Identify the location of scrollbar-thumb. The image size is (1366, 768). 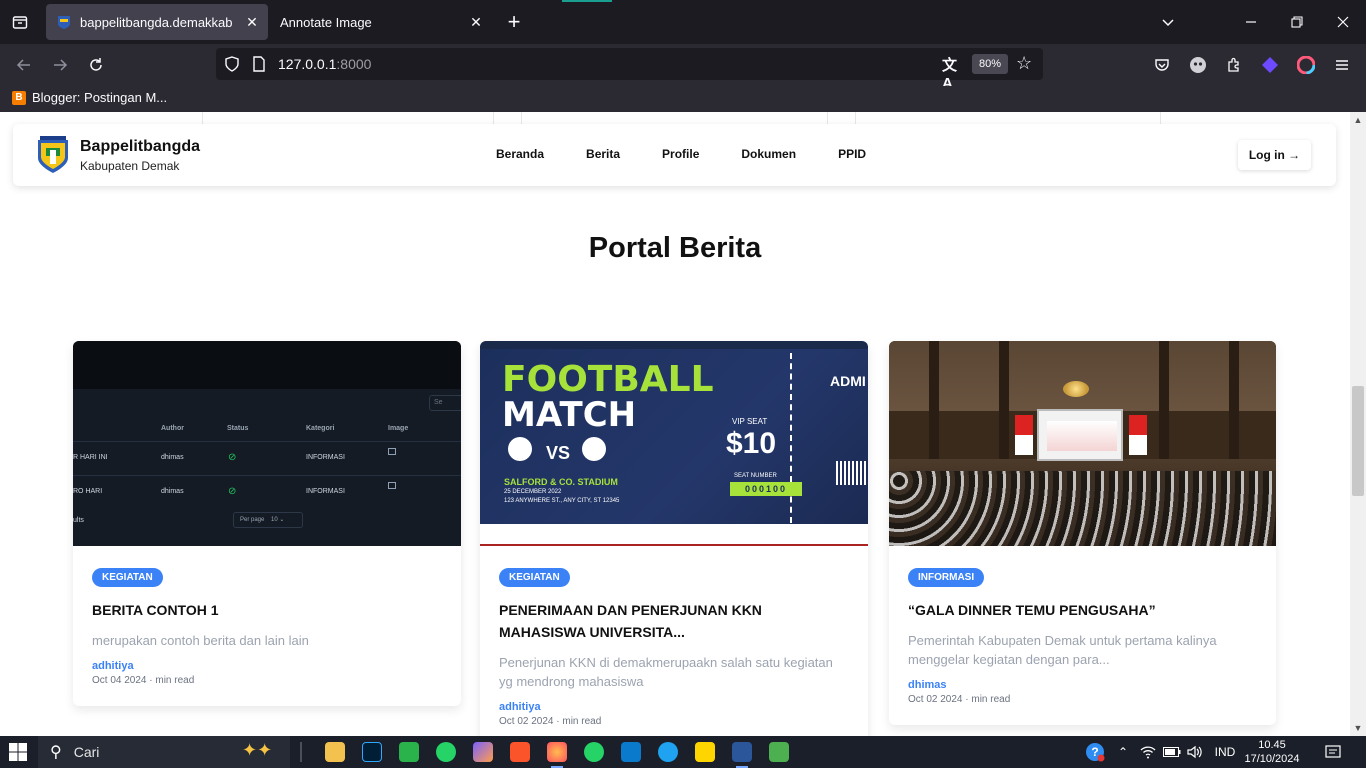
(1358, 441).